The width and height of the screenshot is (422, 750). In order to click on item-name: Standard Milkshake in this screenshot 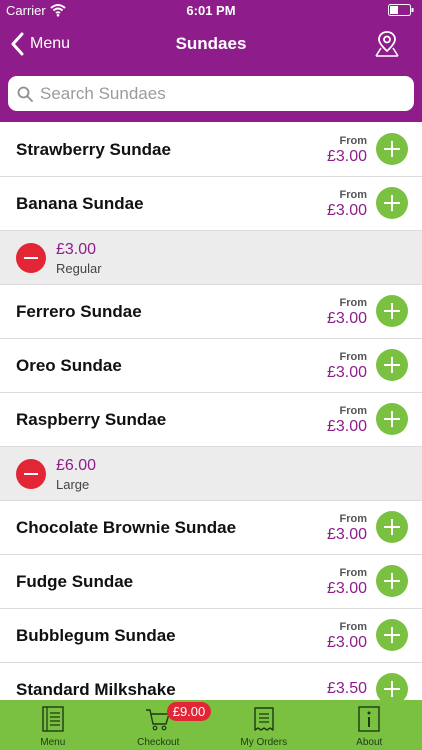, I will do `click(96, 689)`.